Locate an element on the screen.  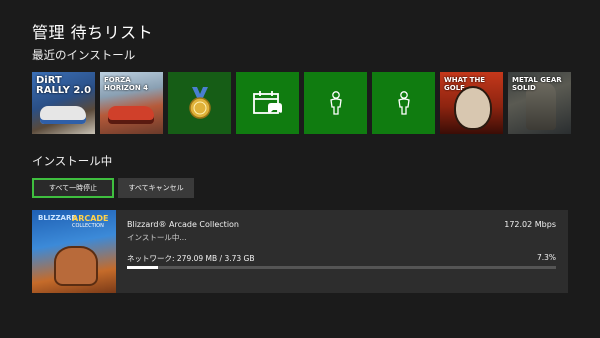
tile-events is located at coordinates (267, 103).